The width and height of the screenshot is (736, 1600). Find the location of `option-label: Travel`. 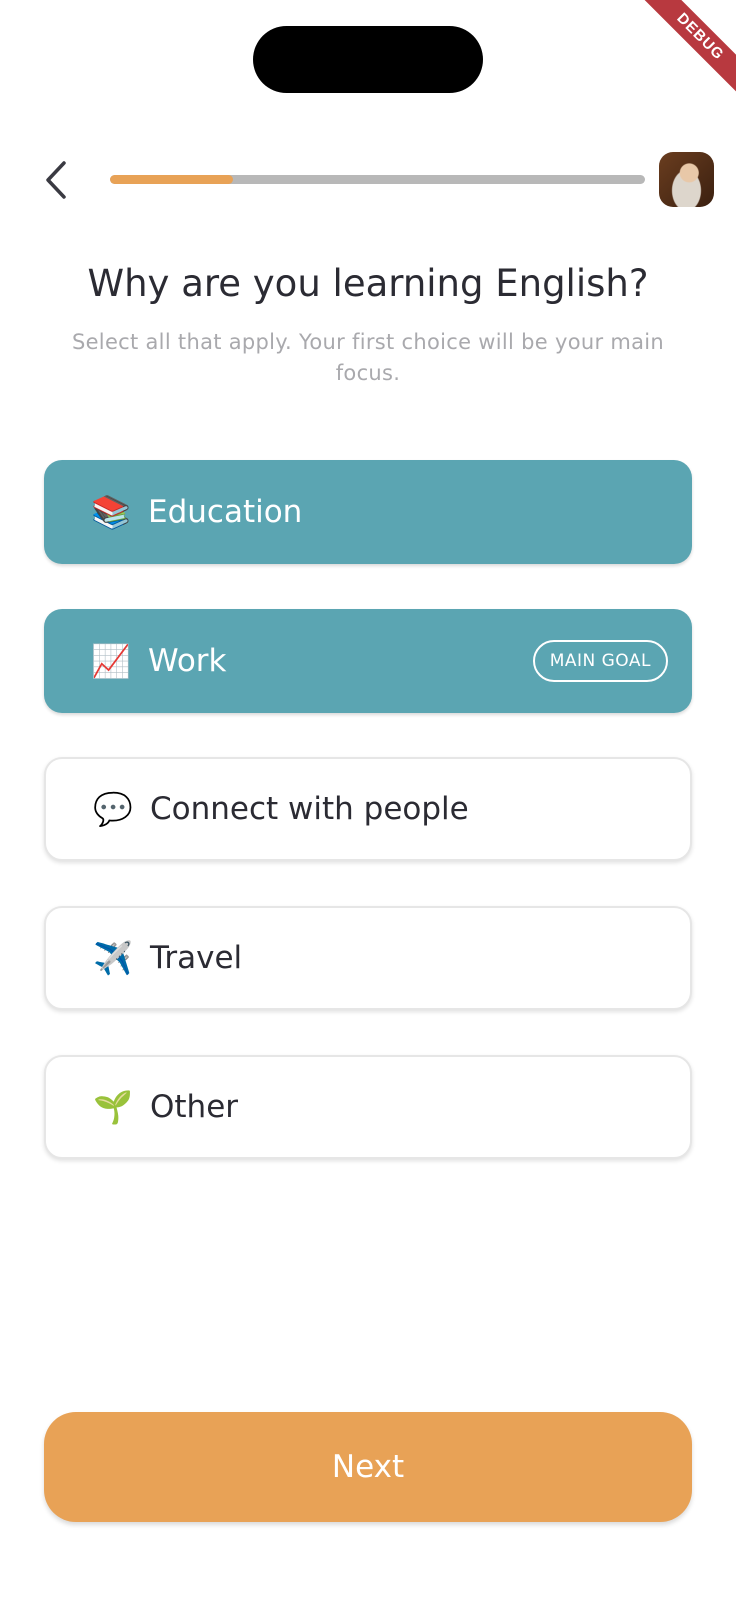

option-label: Travel is located at coordinates (196, 958).